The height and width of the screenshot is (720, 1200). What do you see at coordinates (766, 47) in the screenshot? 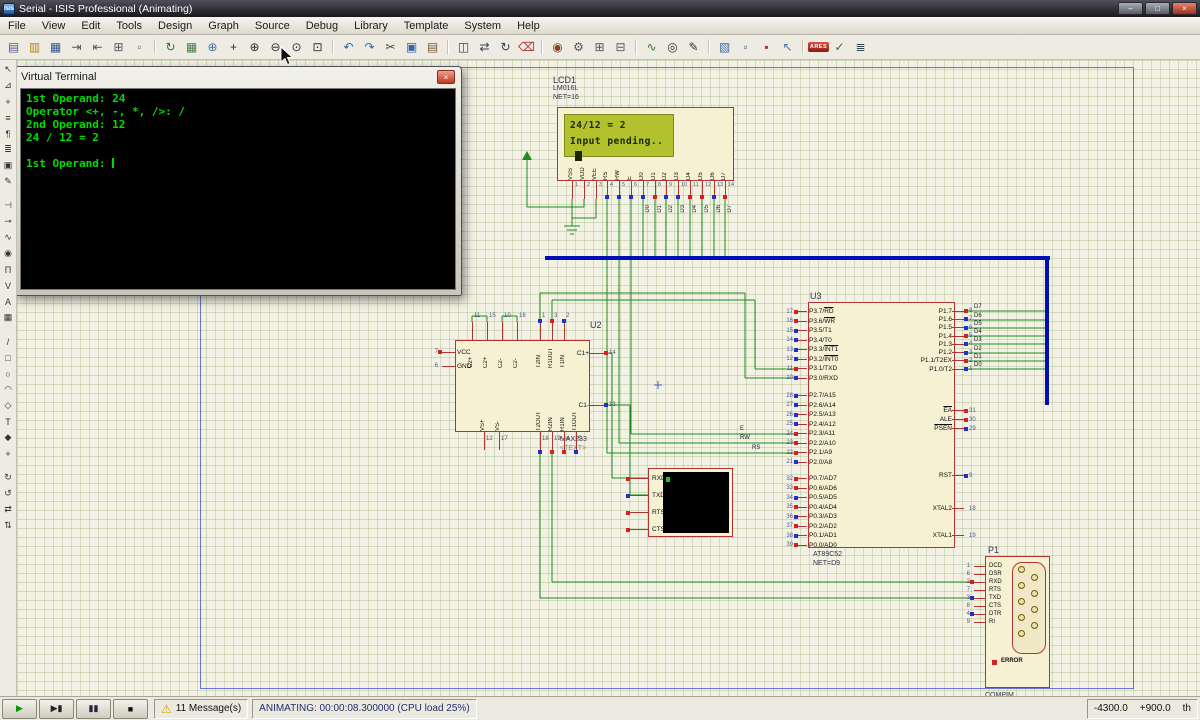
I see `remove-sheet-button: ▪` at bounding box center [766, 47].